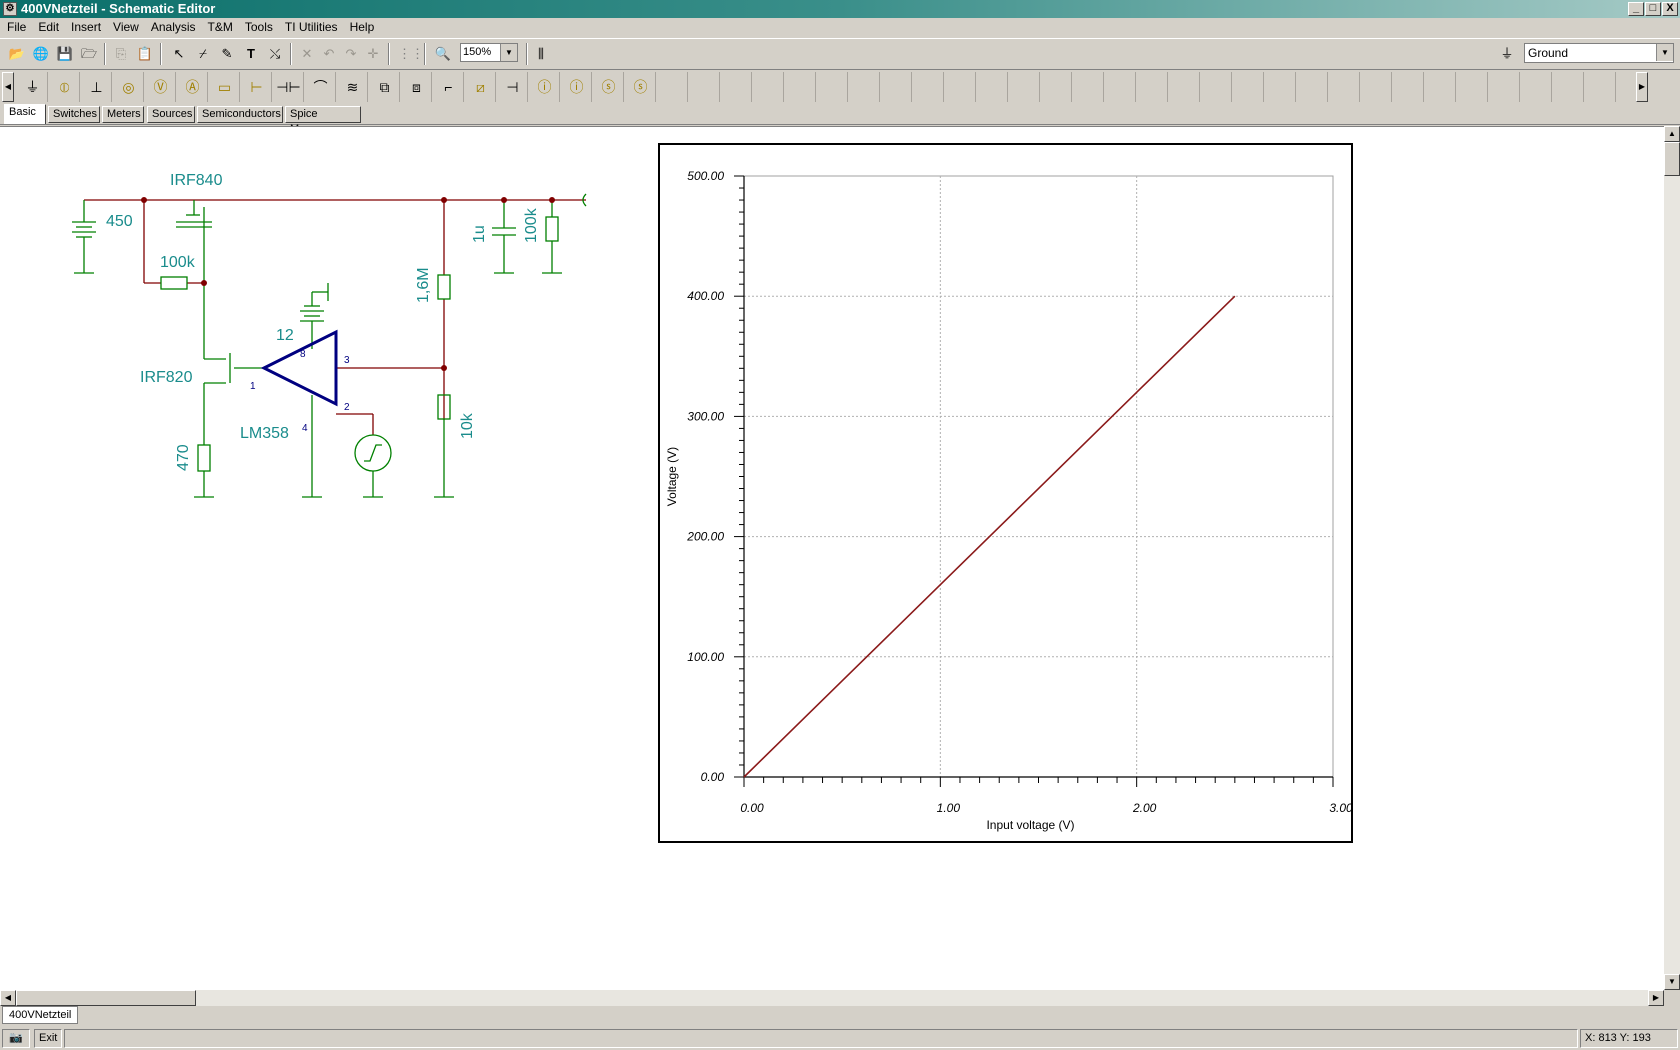 The width and height of the screenshot is (1680, 1050). I want to click on menu-view: View, so click(126, 27).